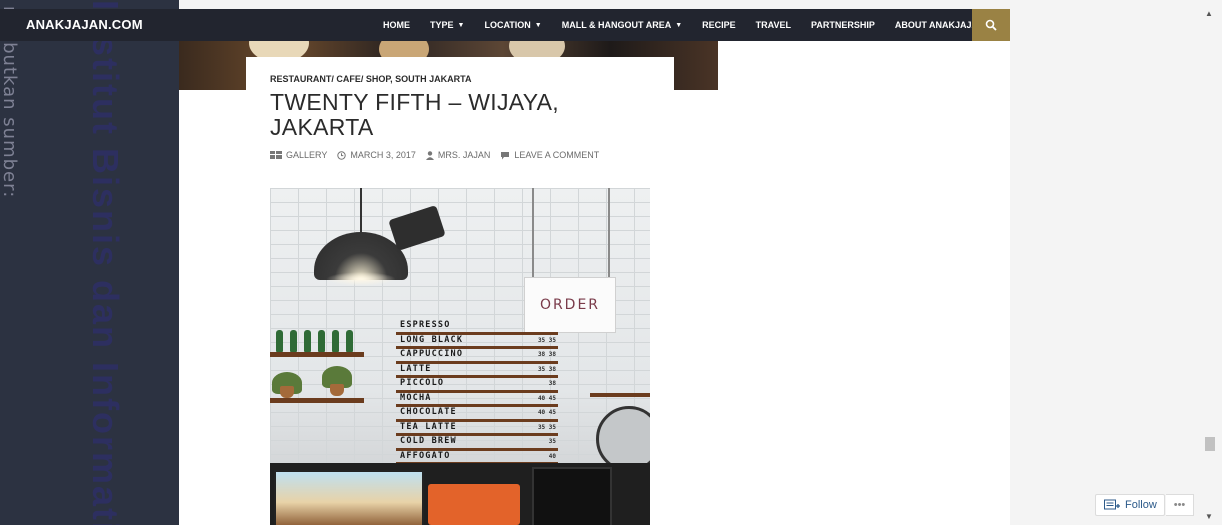  What do you see at coordinates (552, 441) in the screenshot?
I see `menu-item-price: 35` at bounding box center [552, 441].